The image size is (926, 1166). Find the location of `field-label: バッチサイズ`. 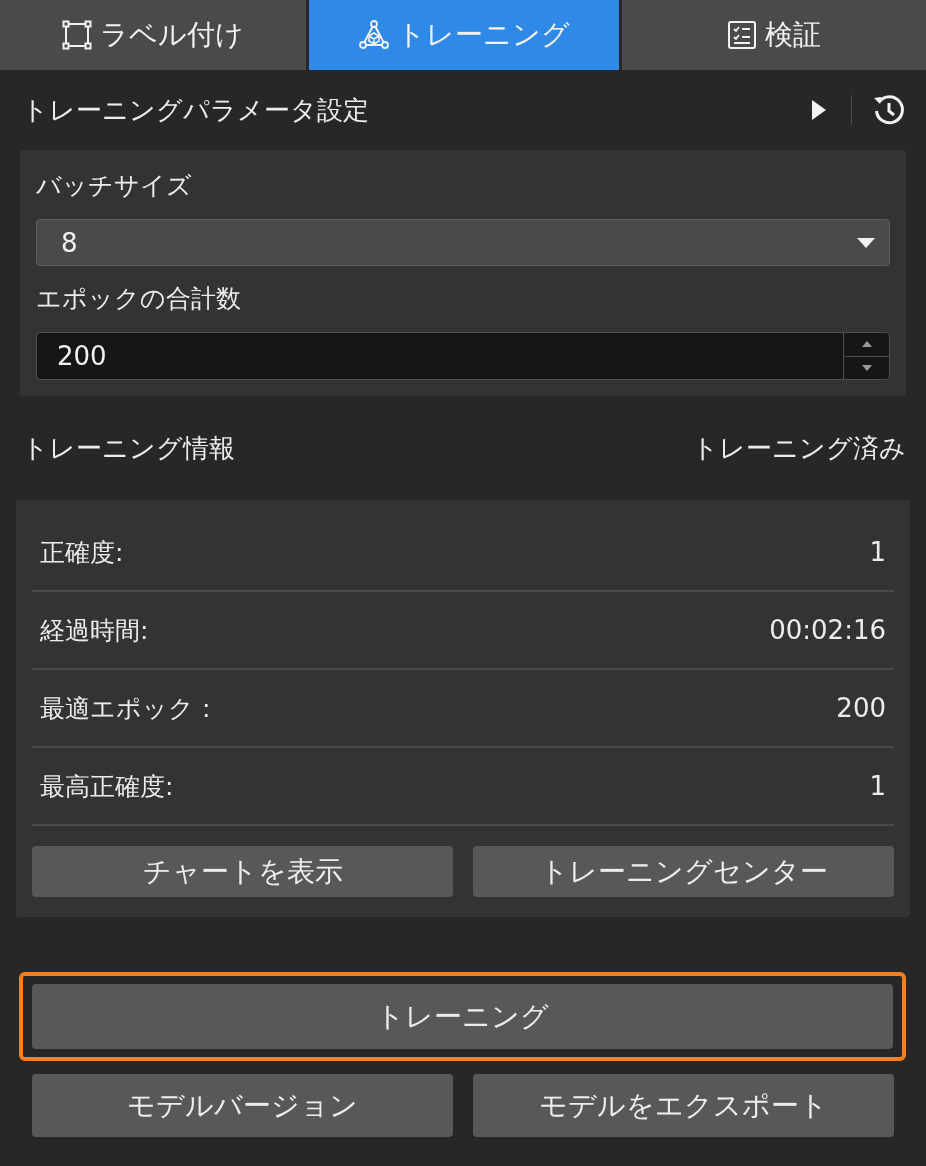

field-label: バッチサイズ is located at coordinates (114, 186).